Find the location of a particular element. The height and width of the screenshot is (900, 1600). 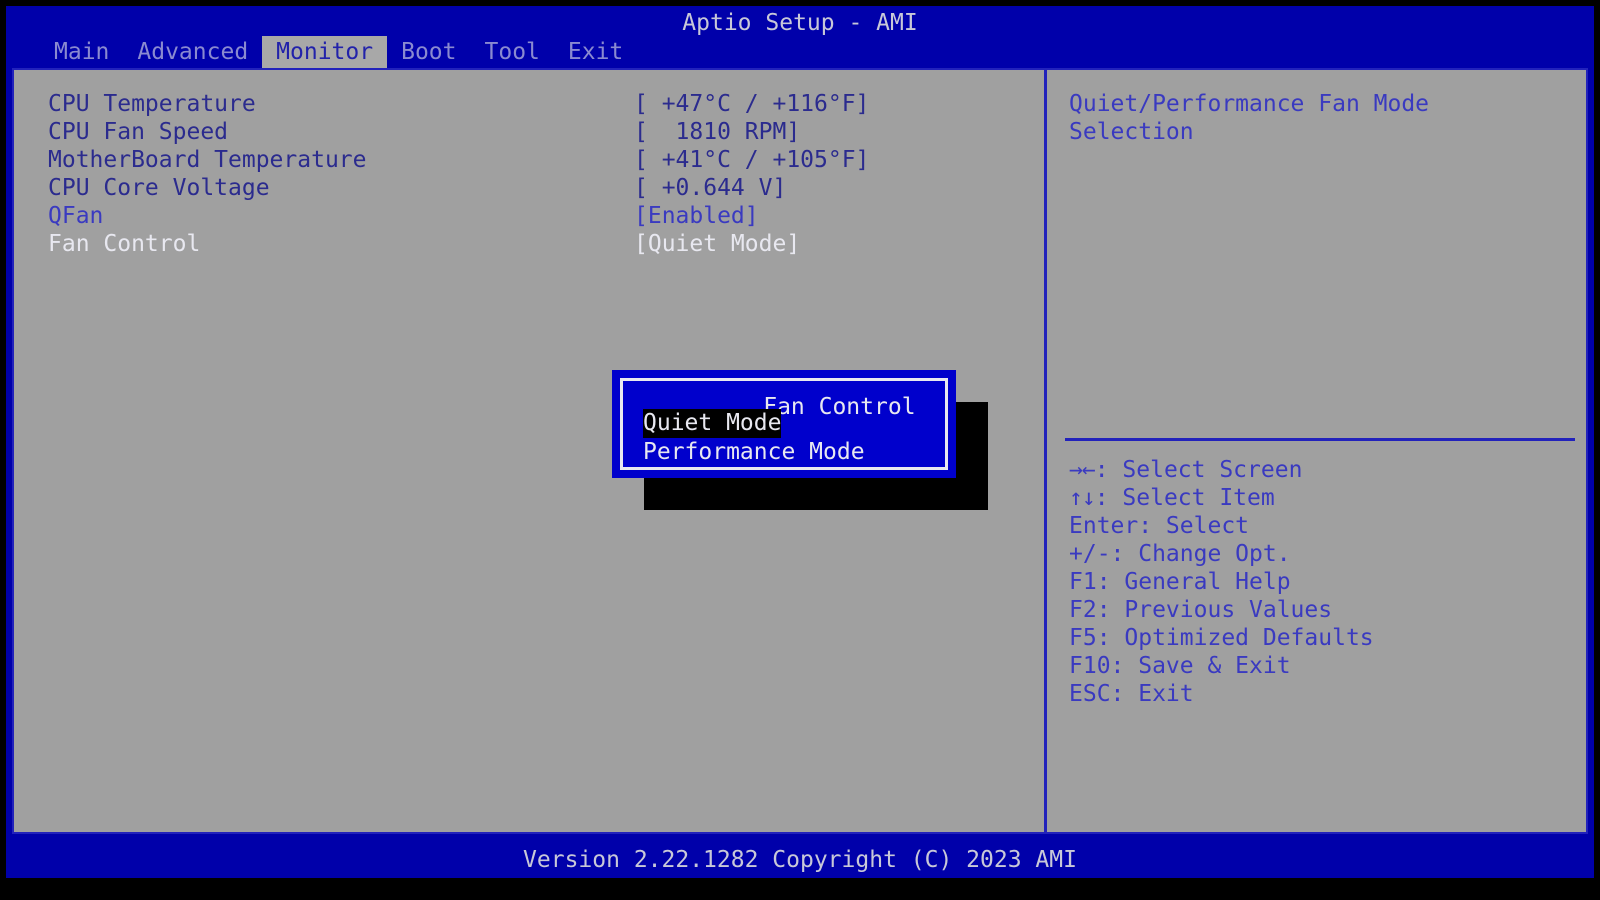

setting-value: [ +0.644 V] is located at coordinates (710, 188).